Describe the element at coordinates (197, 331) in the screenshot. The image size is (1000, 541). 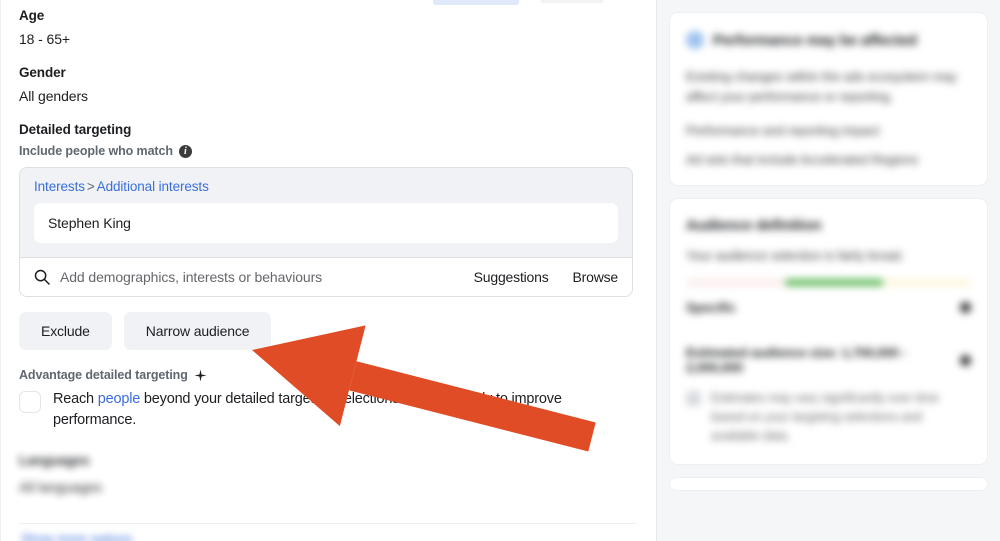
I see `narrow-audience-button: Narrow audience` at that location.